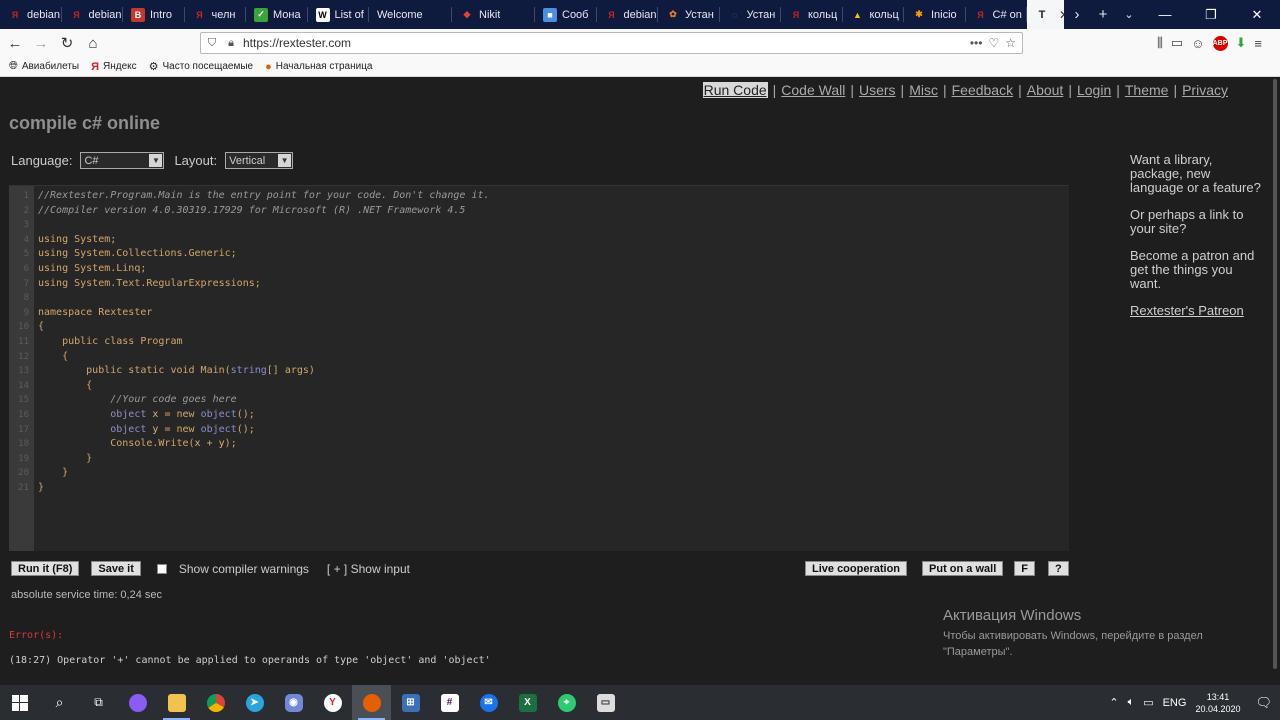 Image resolution: width=1280 pixels, height=720 pixels. I want to click on help-button: ?, so click(1058, 568).